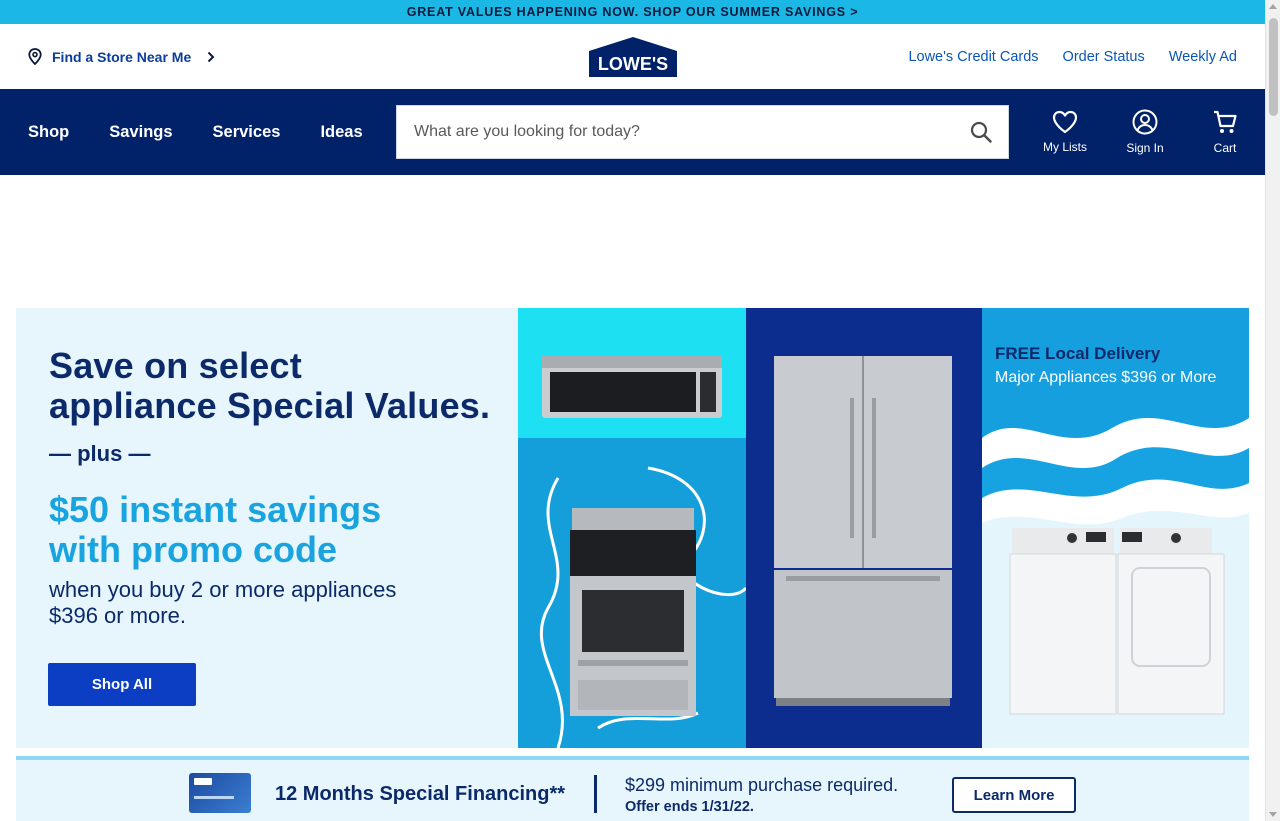 The width and height of the screenshot is (1280, 821). Describe the element at coordinates (1145, 122) in the screenshot. I see `user-icon` at that location.